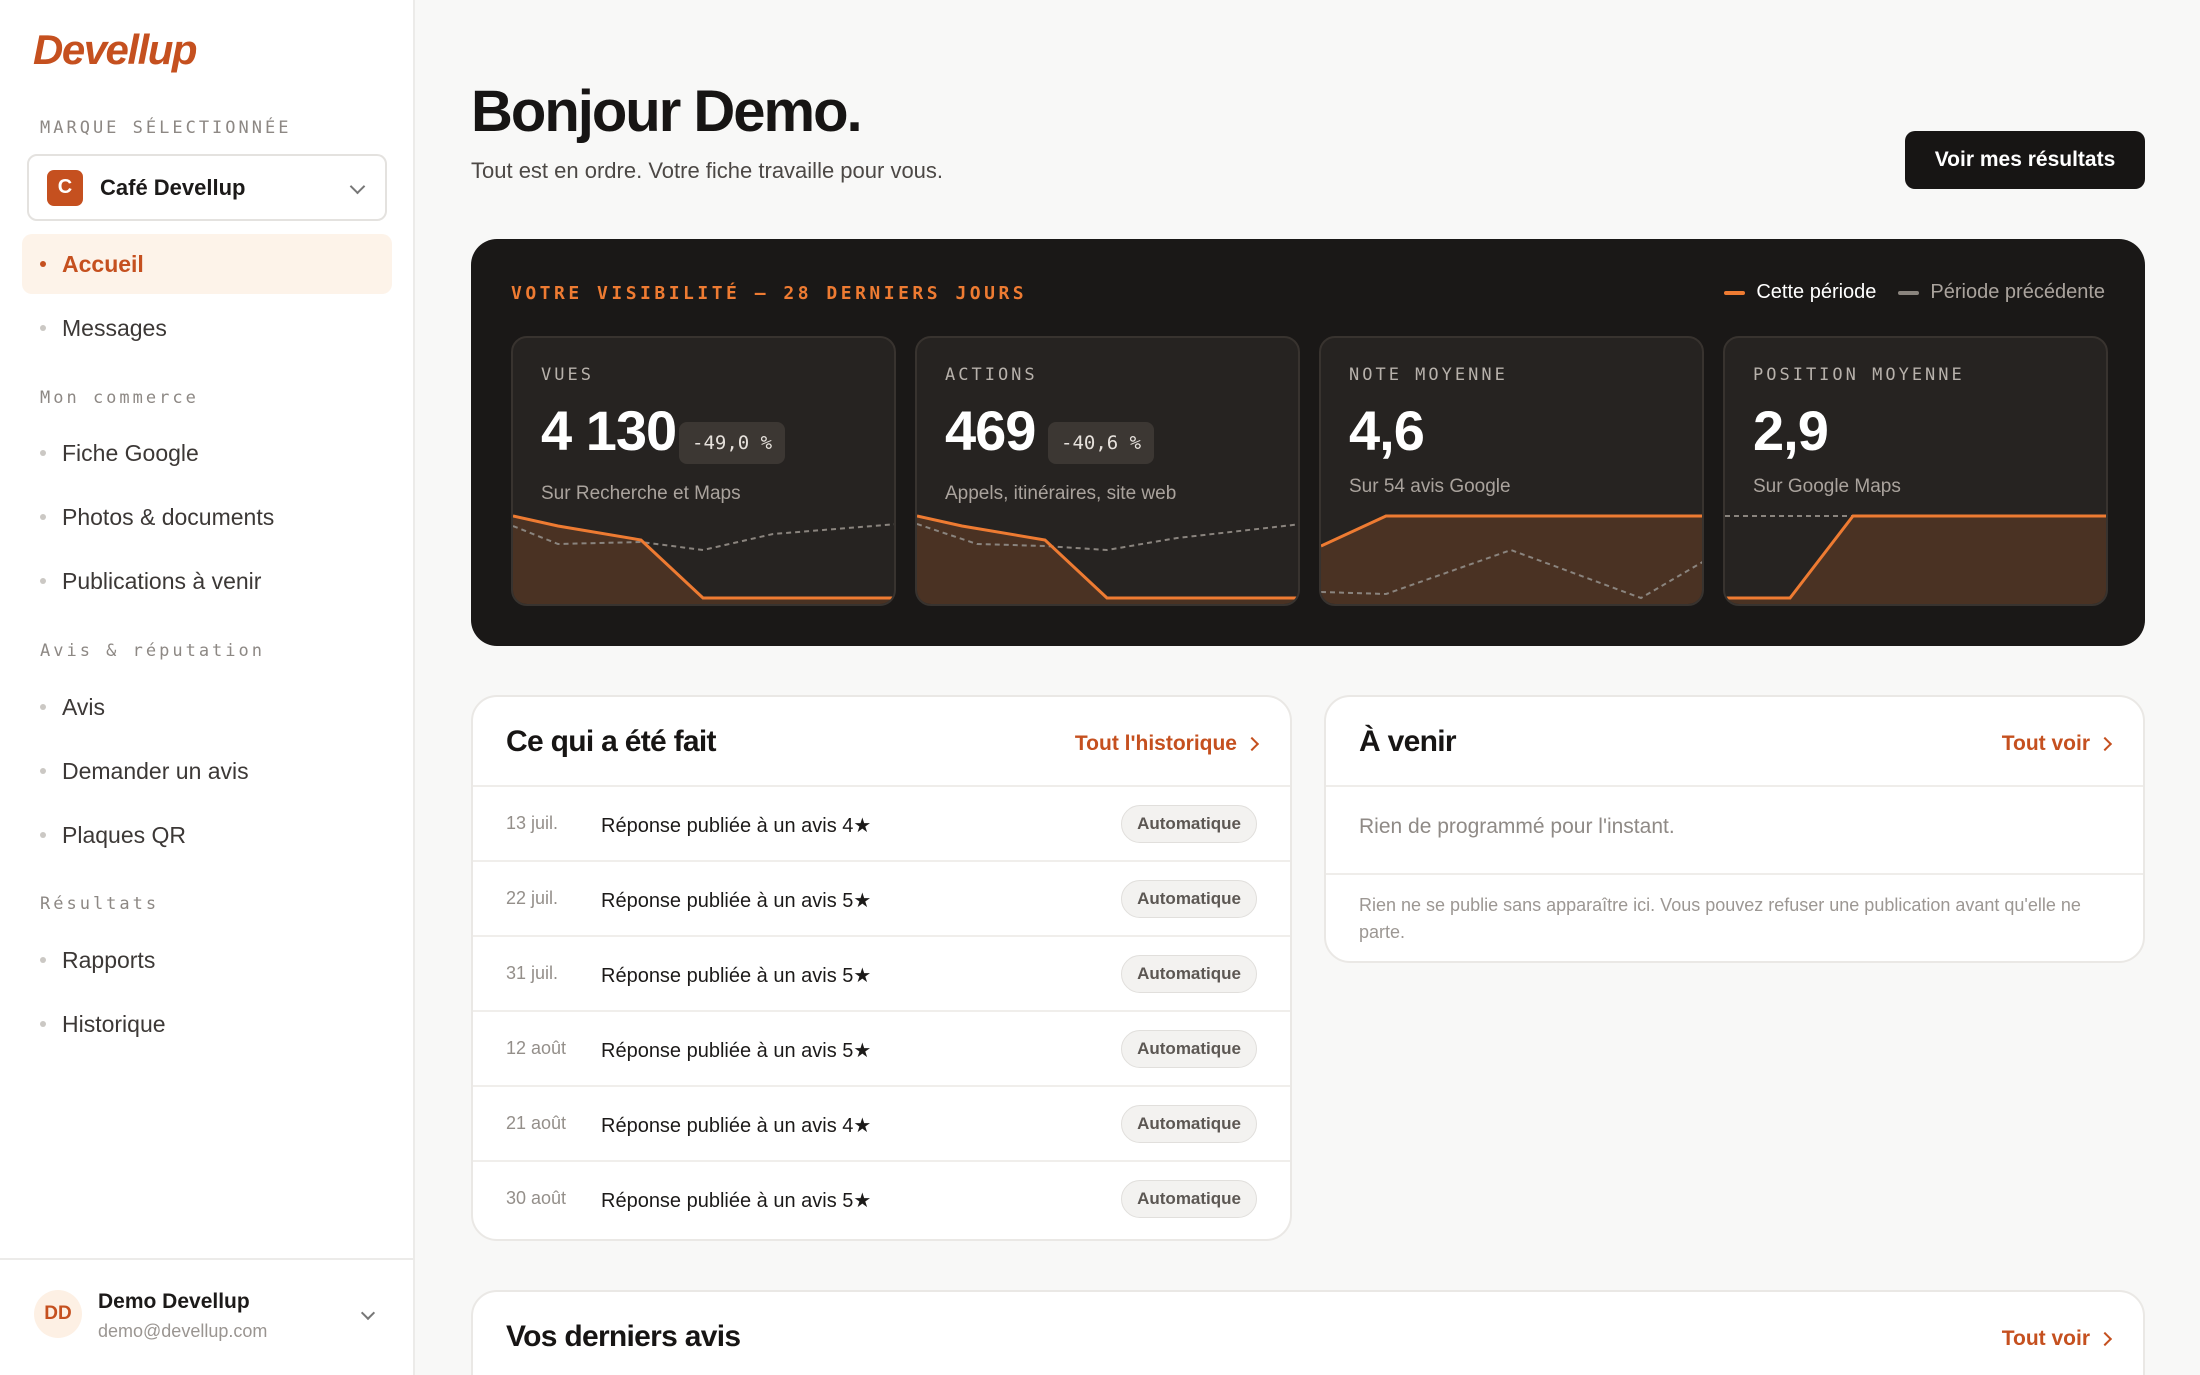  Describe the element at coordinates (1430, 486) in the screenshot. I see `kpi-subtitle: Sur 54 avis Google` at that location.